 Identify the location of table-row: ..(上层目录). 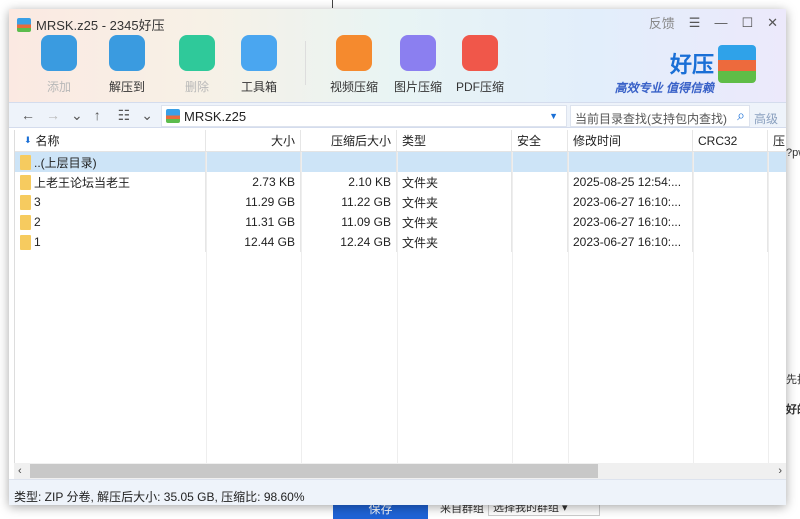
(400, 162).